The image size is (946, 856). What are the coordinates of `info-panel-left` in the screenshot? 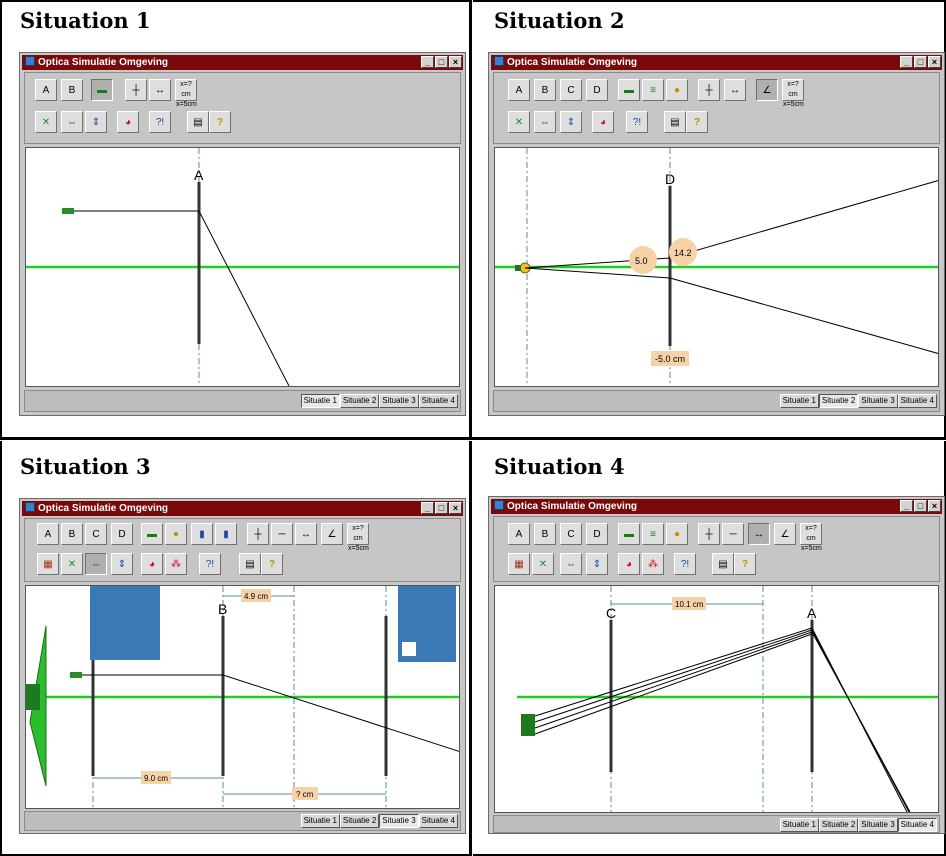 It's located at (125, 623).